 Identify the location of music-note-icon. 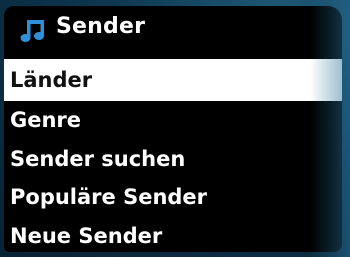
(33, 31).